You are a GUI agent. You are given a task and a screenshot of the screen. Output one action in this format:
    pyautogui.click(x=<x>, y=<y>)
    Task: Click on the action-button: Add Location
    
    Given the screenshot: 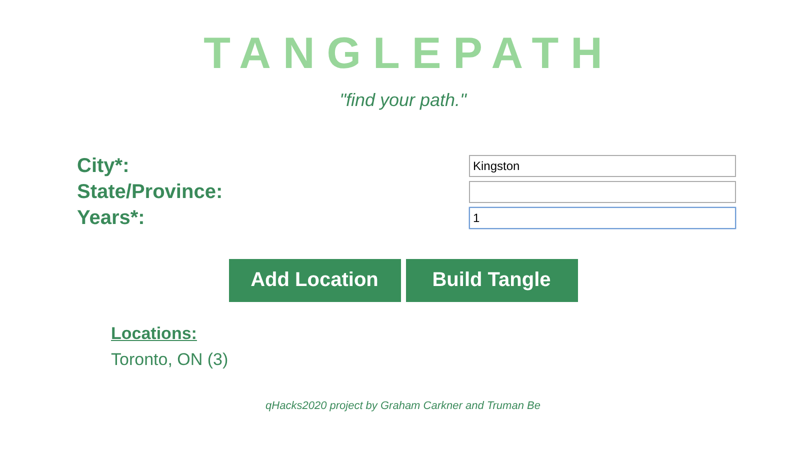 What is the action you would take?
    pyautogui.click(x=314, y=280)
    